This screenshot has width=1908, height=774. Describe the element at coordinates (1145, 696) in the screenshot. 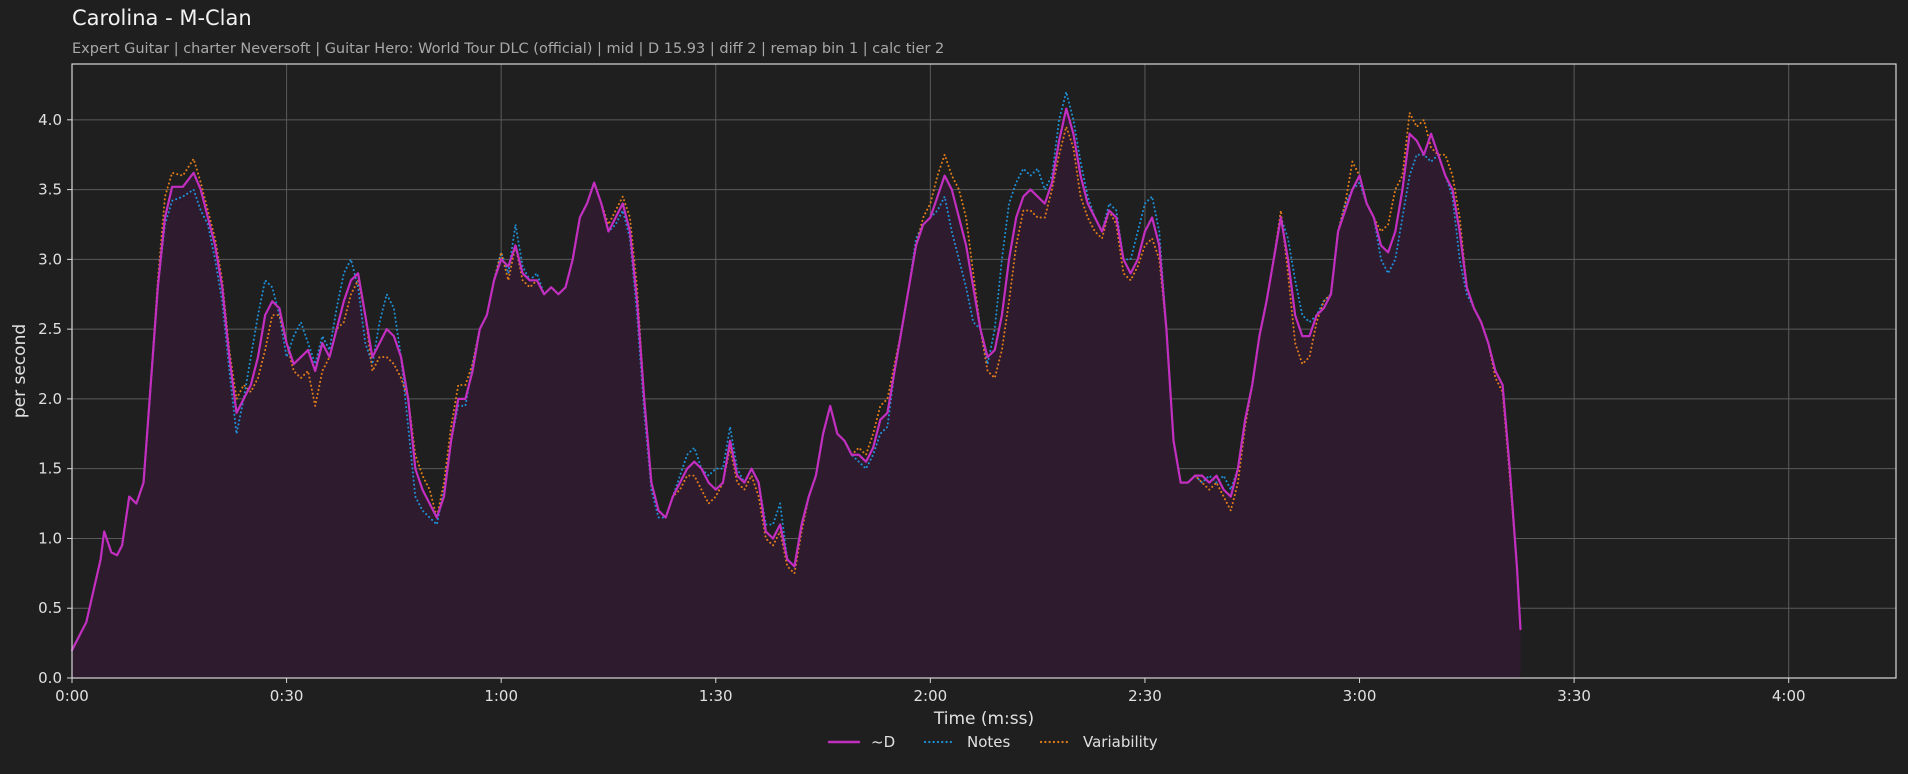

I see `x-tick-label: 2:30` at that location.